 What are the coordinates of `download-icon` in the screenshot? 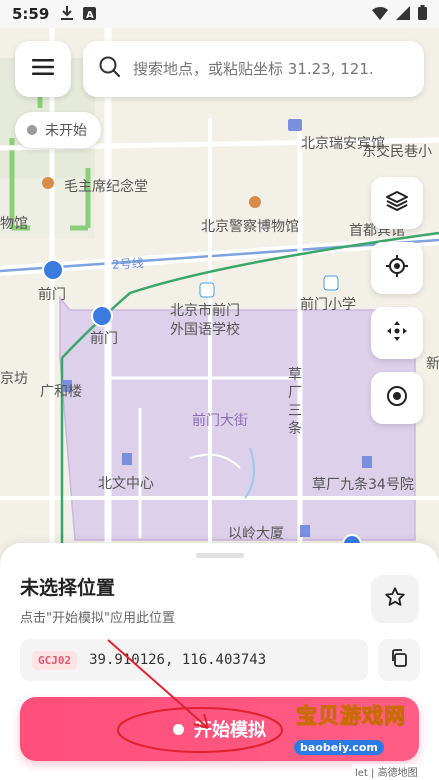 It's located at (67, 14).